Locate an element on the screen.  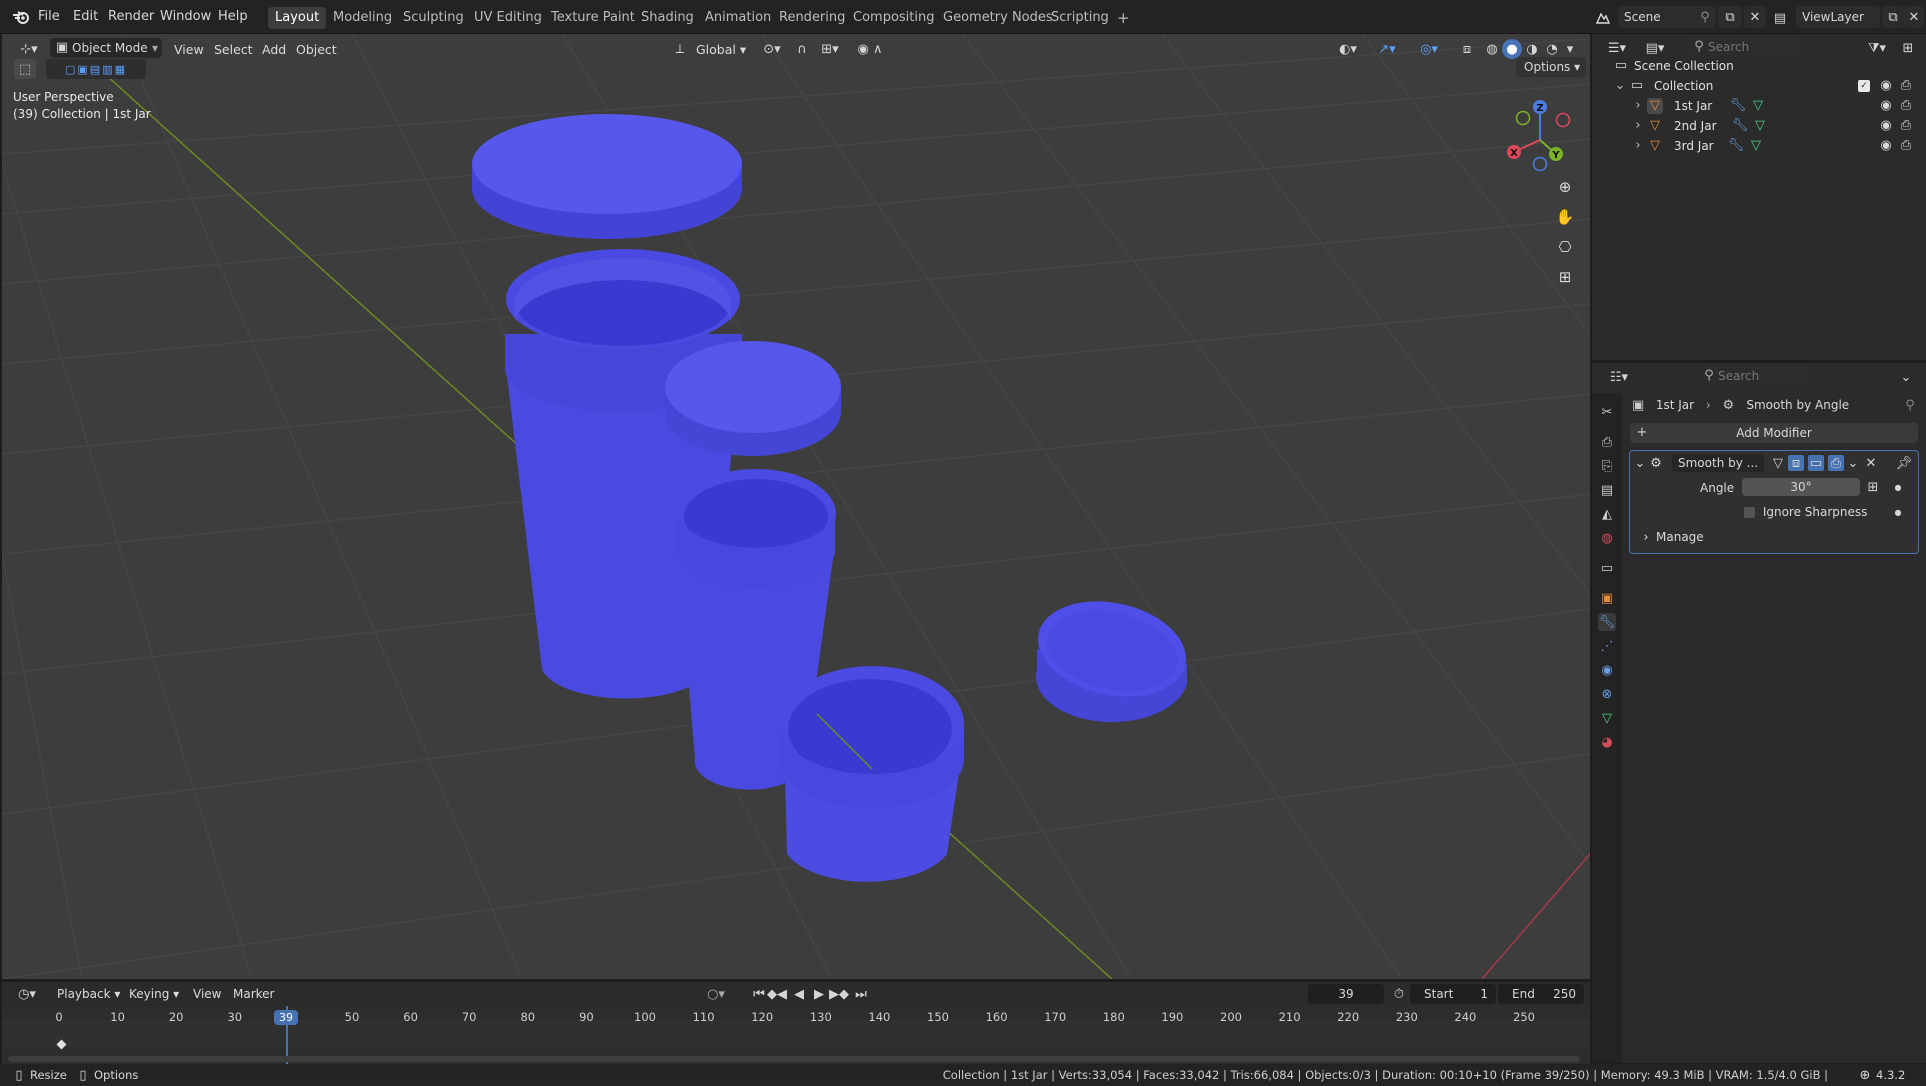
timeline-menu-keying: Keying ▾ is located at coordinates (154, 994).